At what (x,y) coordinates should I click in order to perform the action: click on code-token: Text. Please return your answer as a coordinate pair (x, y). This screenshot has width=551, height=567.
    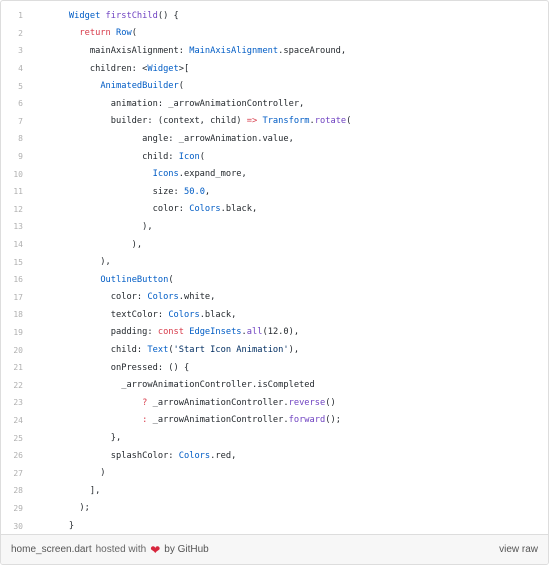
    Looking at the image, I should click on (158, 350).